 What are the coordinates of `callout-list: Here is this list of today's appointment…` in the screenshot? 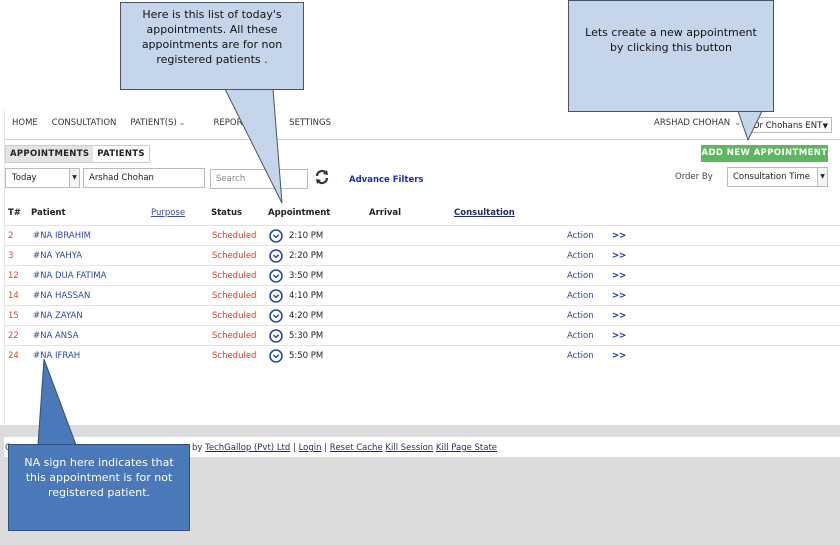 It's located at (212, 46).